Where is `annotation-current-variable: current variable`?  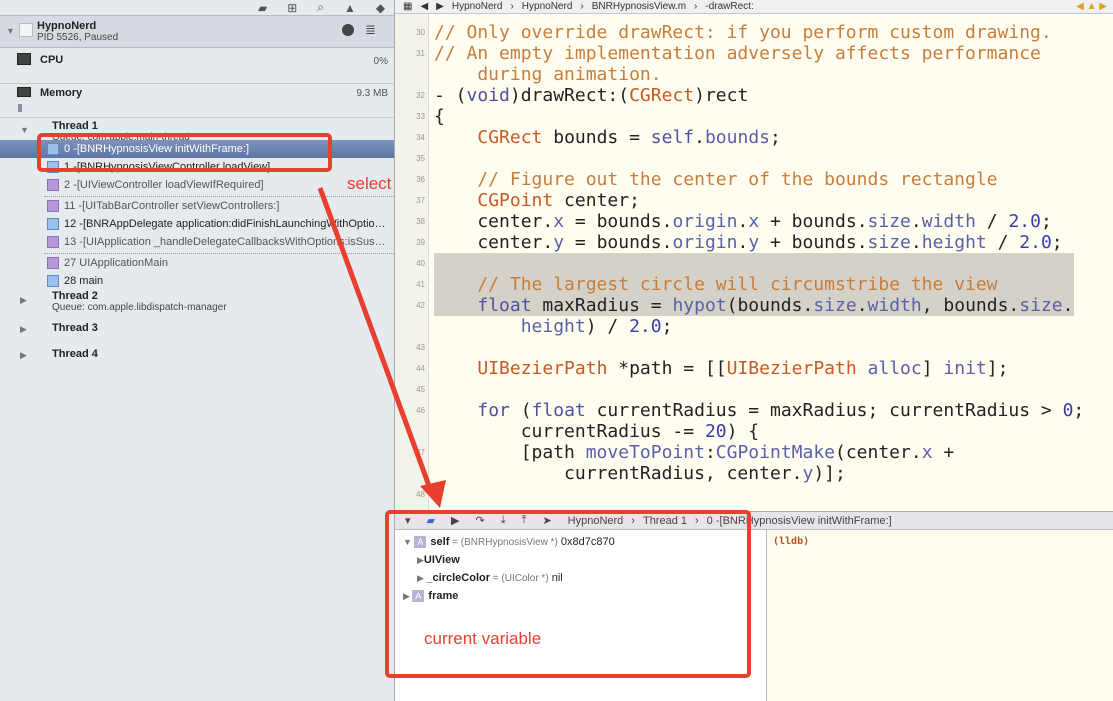 annotation-current-variable: current variable is located at coordinates (483, 638).